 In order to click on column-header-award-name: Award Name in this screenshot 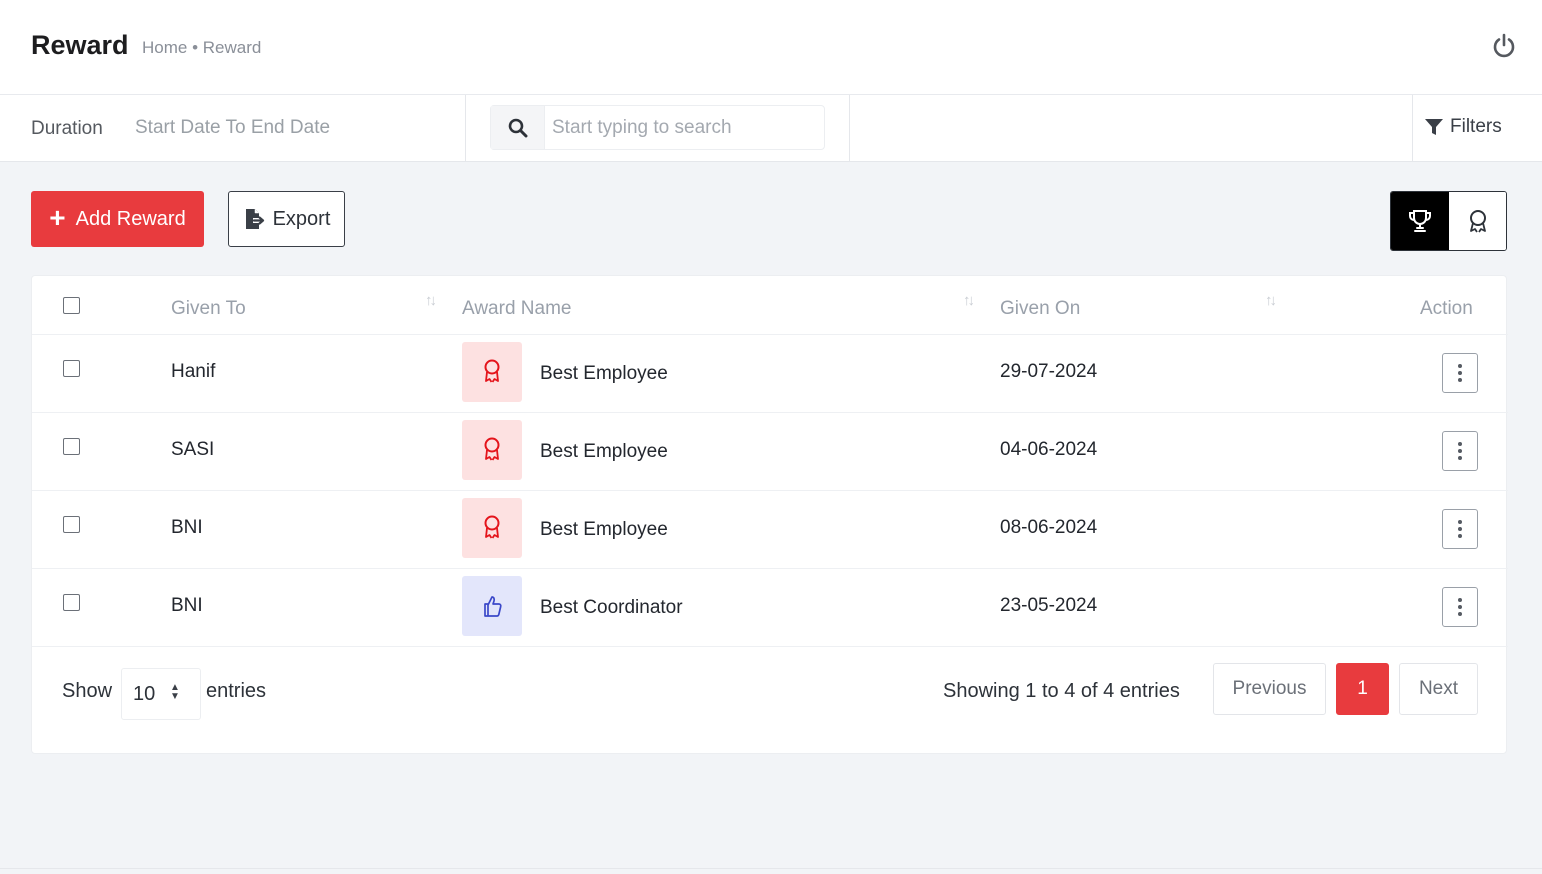, I will do `click(516, 309)`.